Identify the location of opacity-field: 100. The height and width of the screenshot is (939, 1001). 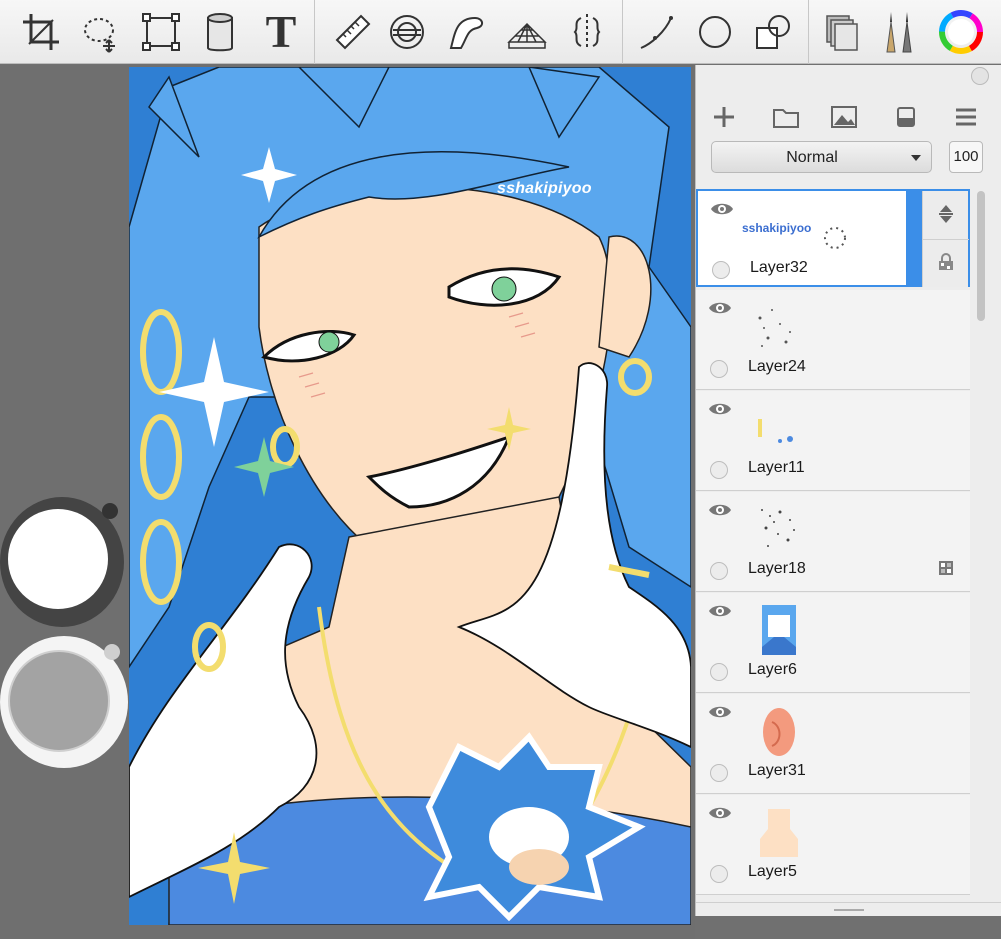
(966, 157).